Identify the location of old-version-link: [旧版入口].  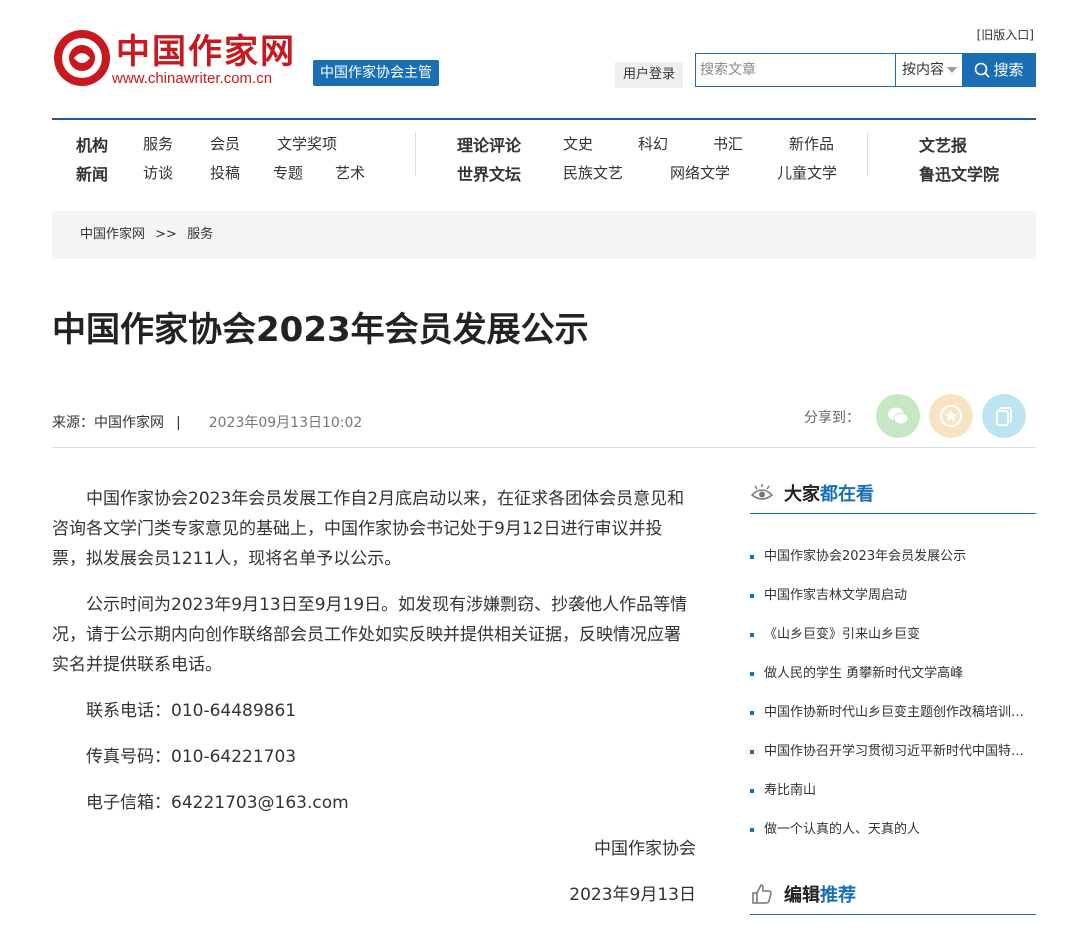
(1005, 34).